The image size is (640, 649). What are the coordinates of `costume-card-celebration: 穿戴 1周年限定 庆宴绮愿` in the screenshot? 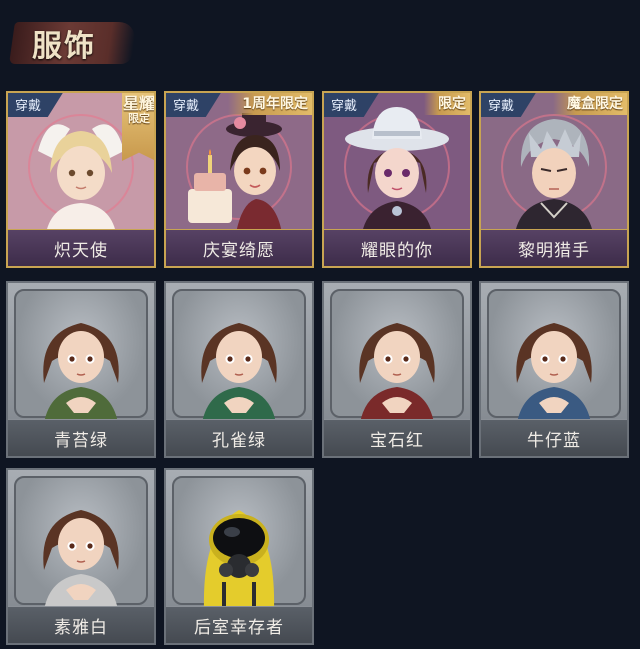 It's located at (239, 179).